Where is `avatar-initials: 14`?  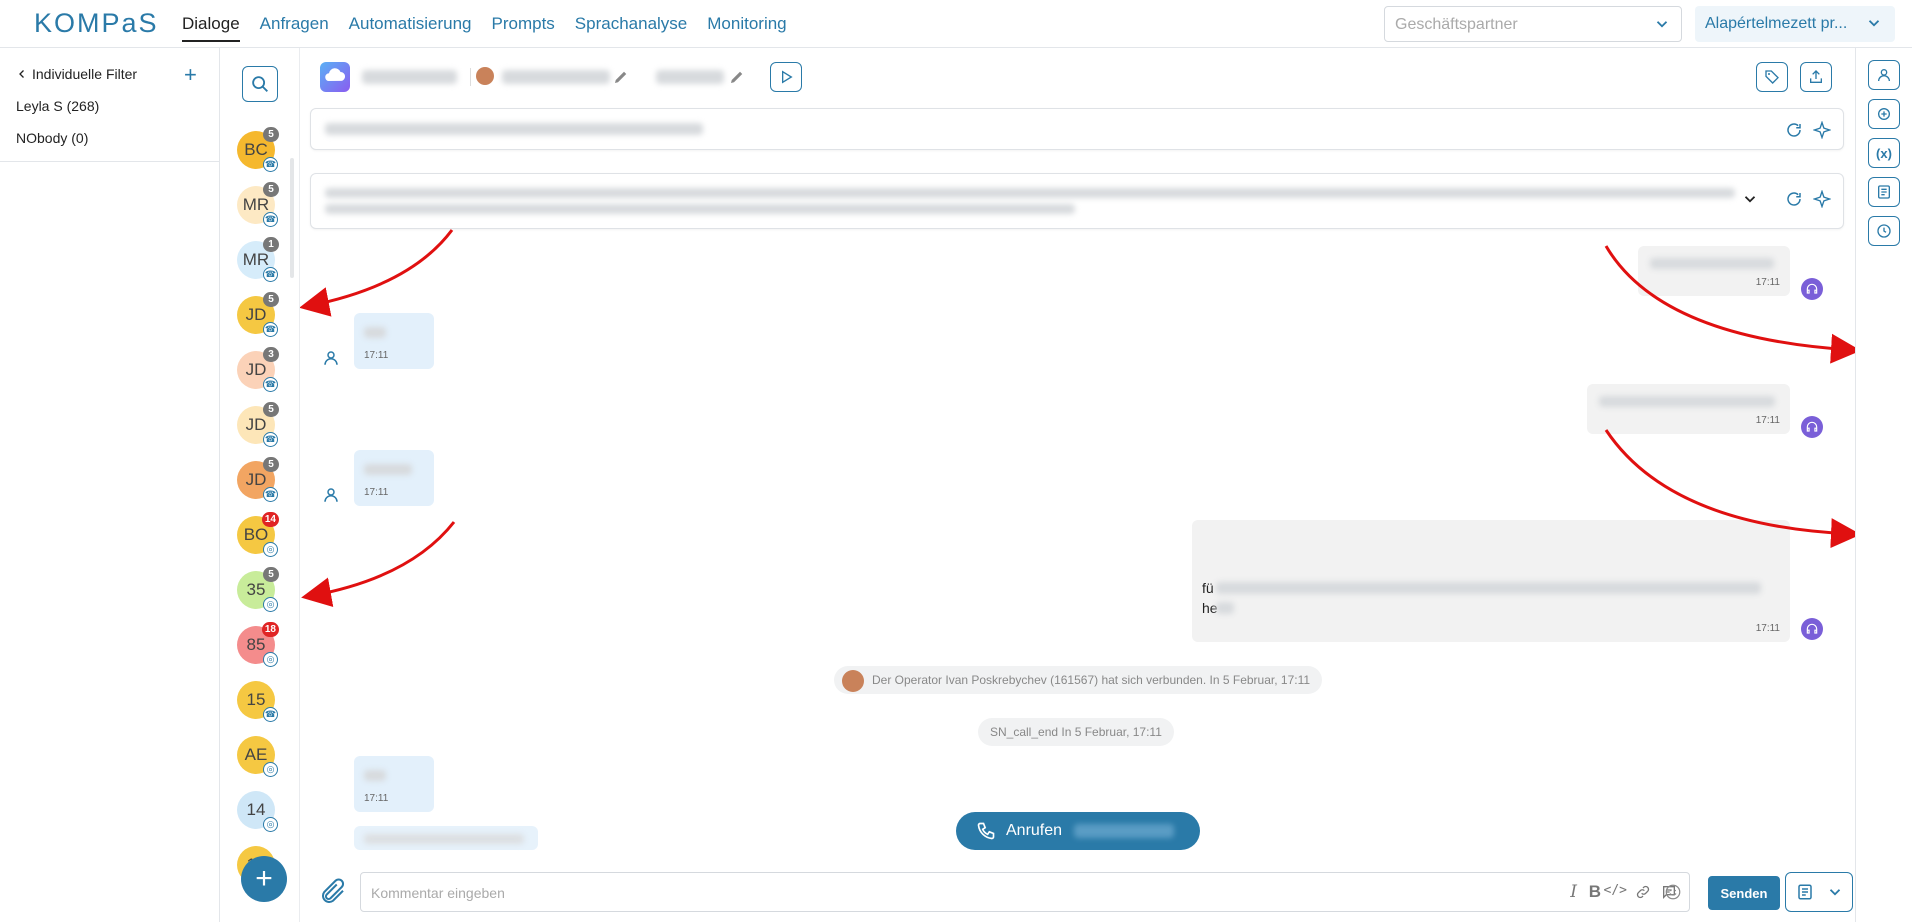
avatar-initials: 14 is located at coordinates (256, 809).